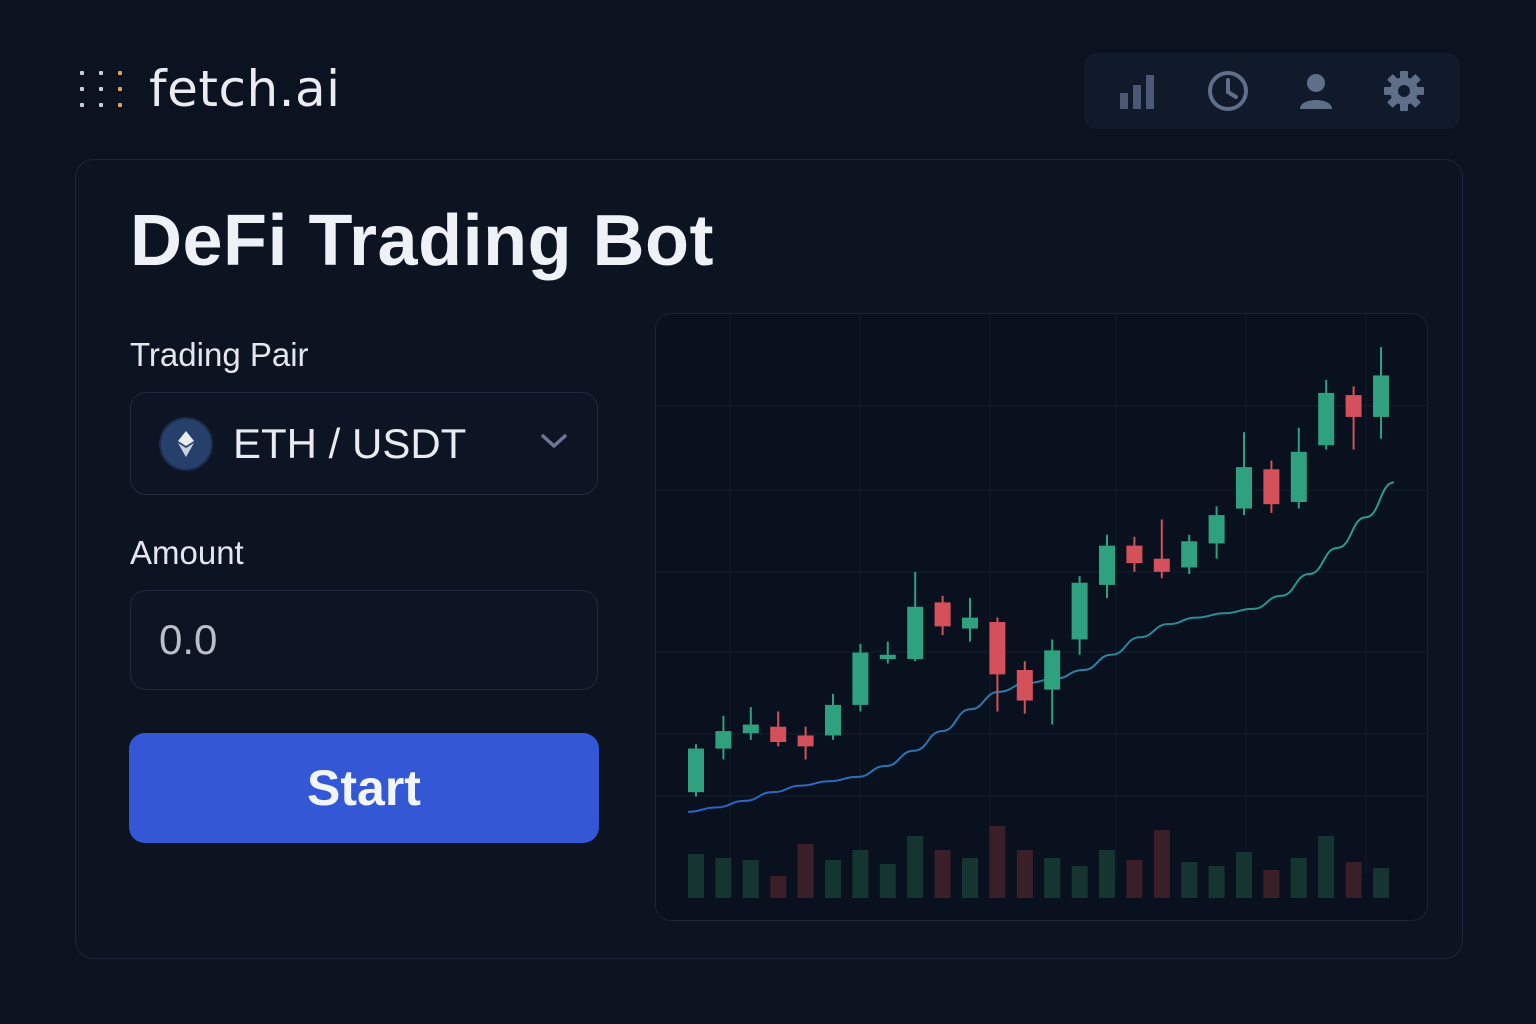 The width and height of the screenshot is (1536, 1024). I want to click on trading-pair-label: Trading Pair, so click(219, 354).